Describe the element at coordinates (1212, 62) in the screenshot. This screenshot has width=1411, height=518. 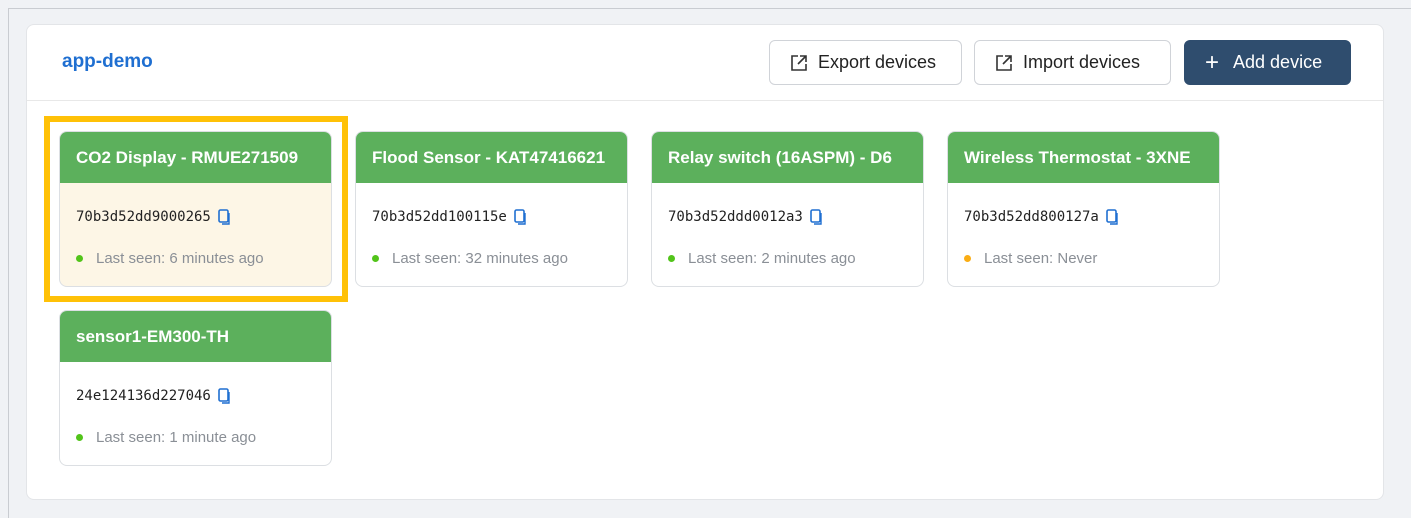
I see `plus-icon: +` at that location.